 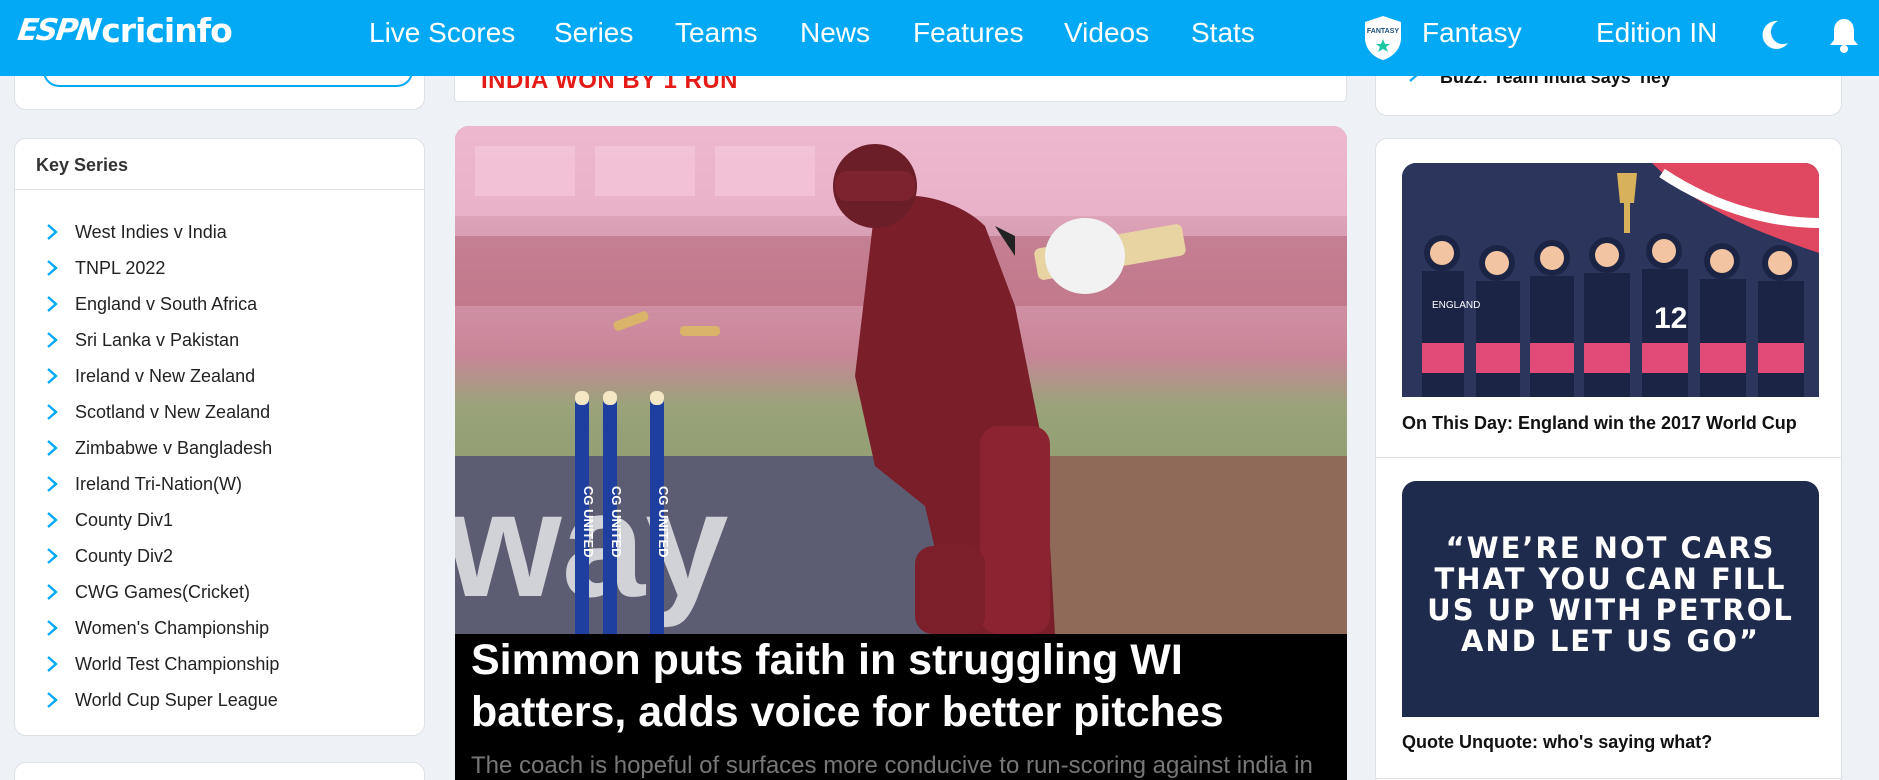 I want to click on key-series-item: West Indies v India, so click(x=219, y=232).